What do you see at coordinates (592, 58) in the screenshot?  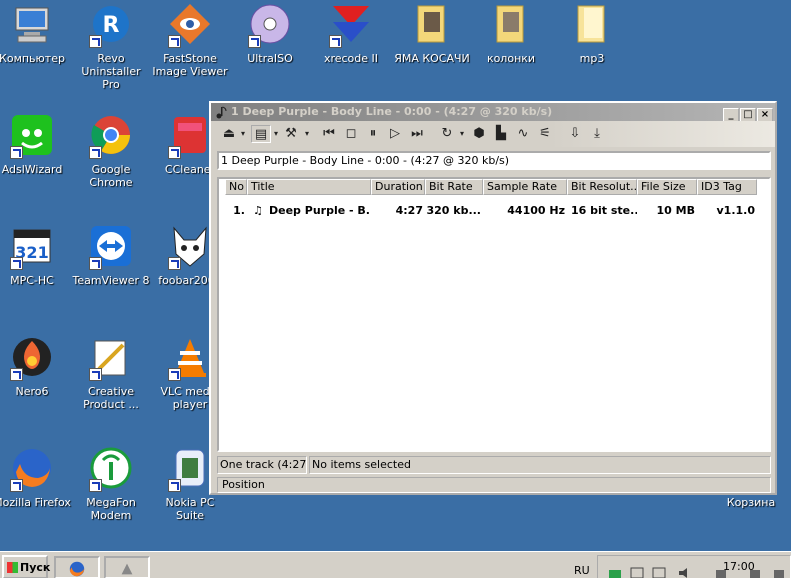 I see `desktop-icon-label: mp3` at bounding box center [592, 58].